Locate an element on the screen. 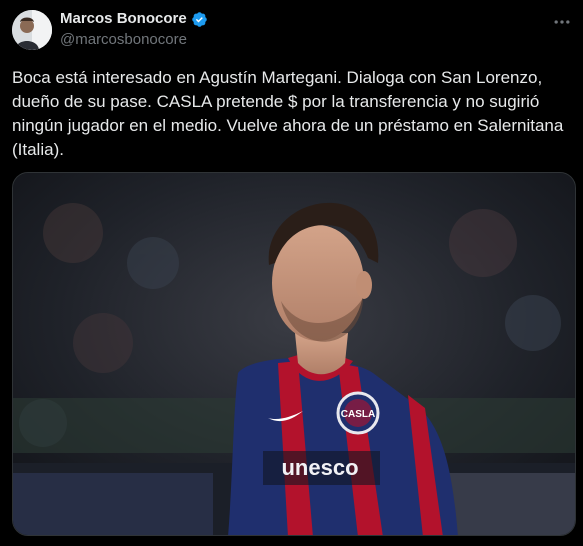  author-avatar is located at coordinates (32, 30).